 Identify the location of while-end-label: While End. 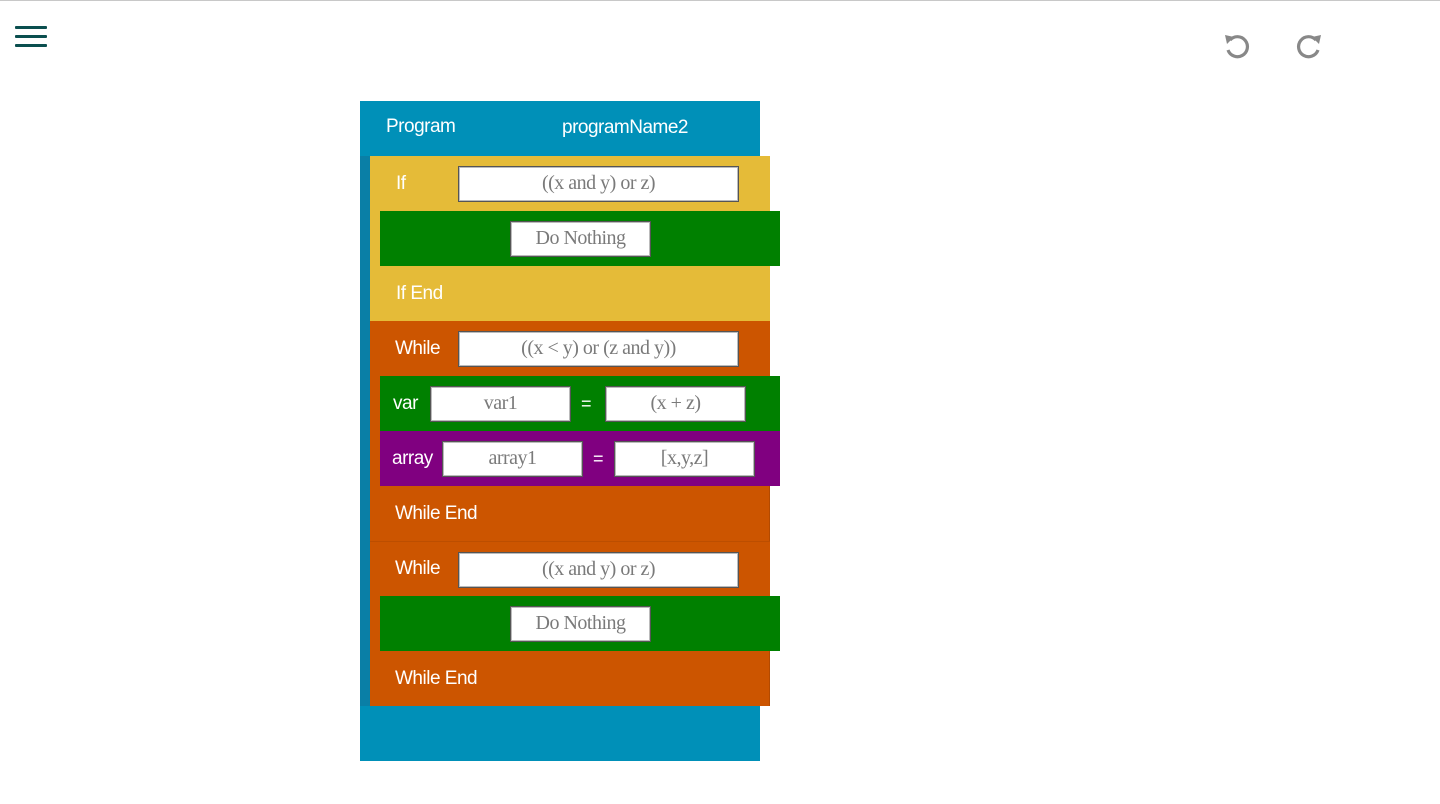
(436, 513).